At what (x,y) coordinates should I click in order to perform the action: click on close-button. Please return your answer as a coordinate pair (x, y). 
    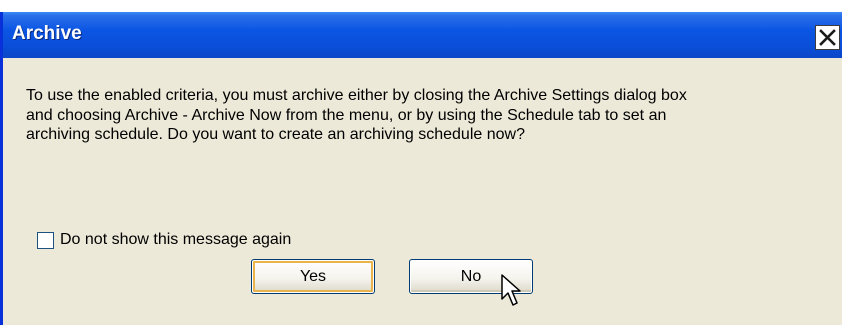
    Looking at the image, I should click on (827, 37).